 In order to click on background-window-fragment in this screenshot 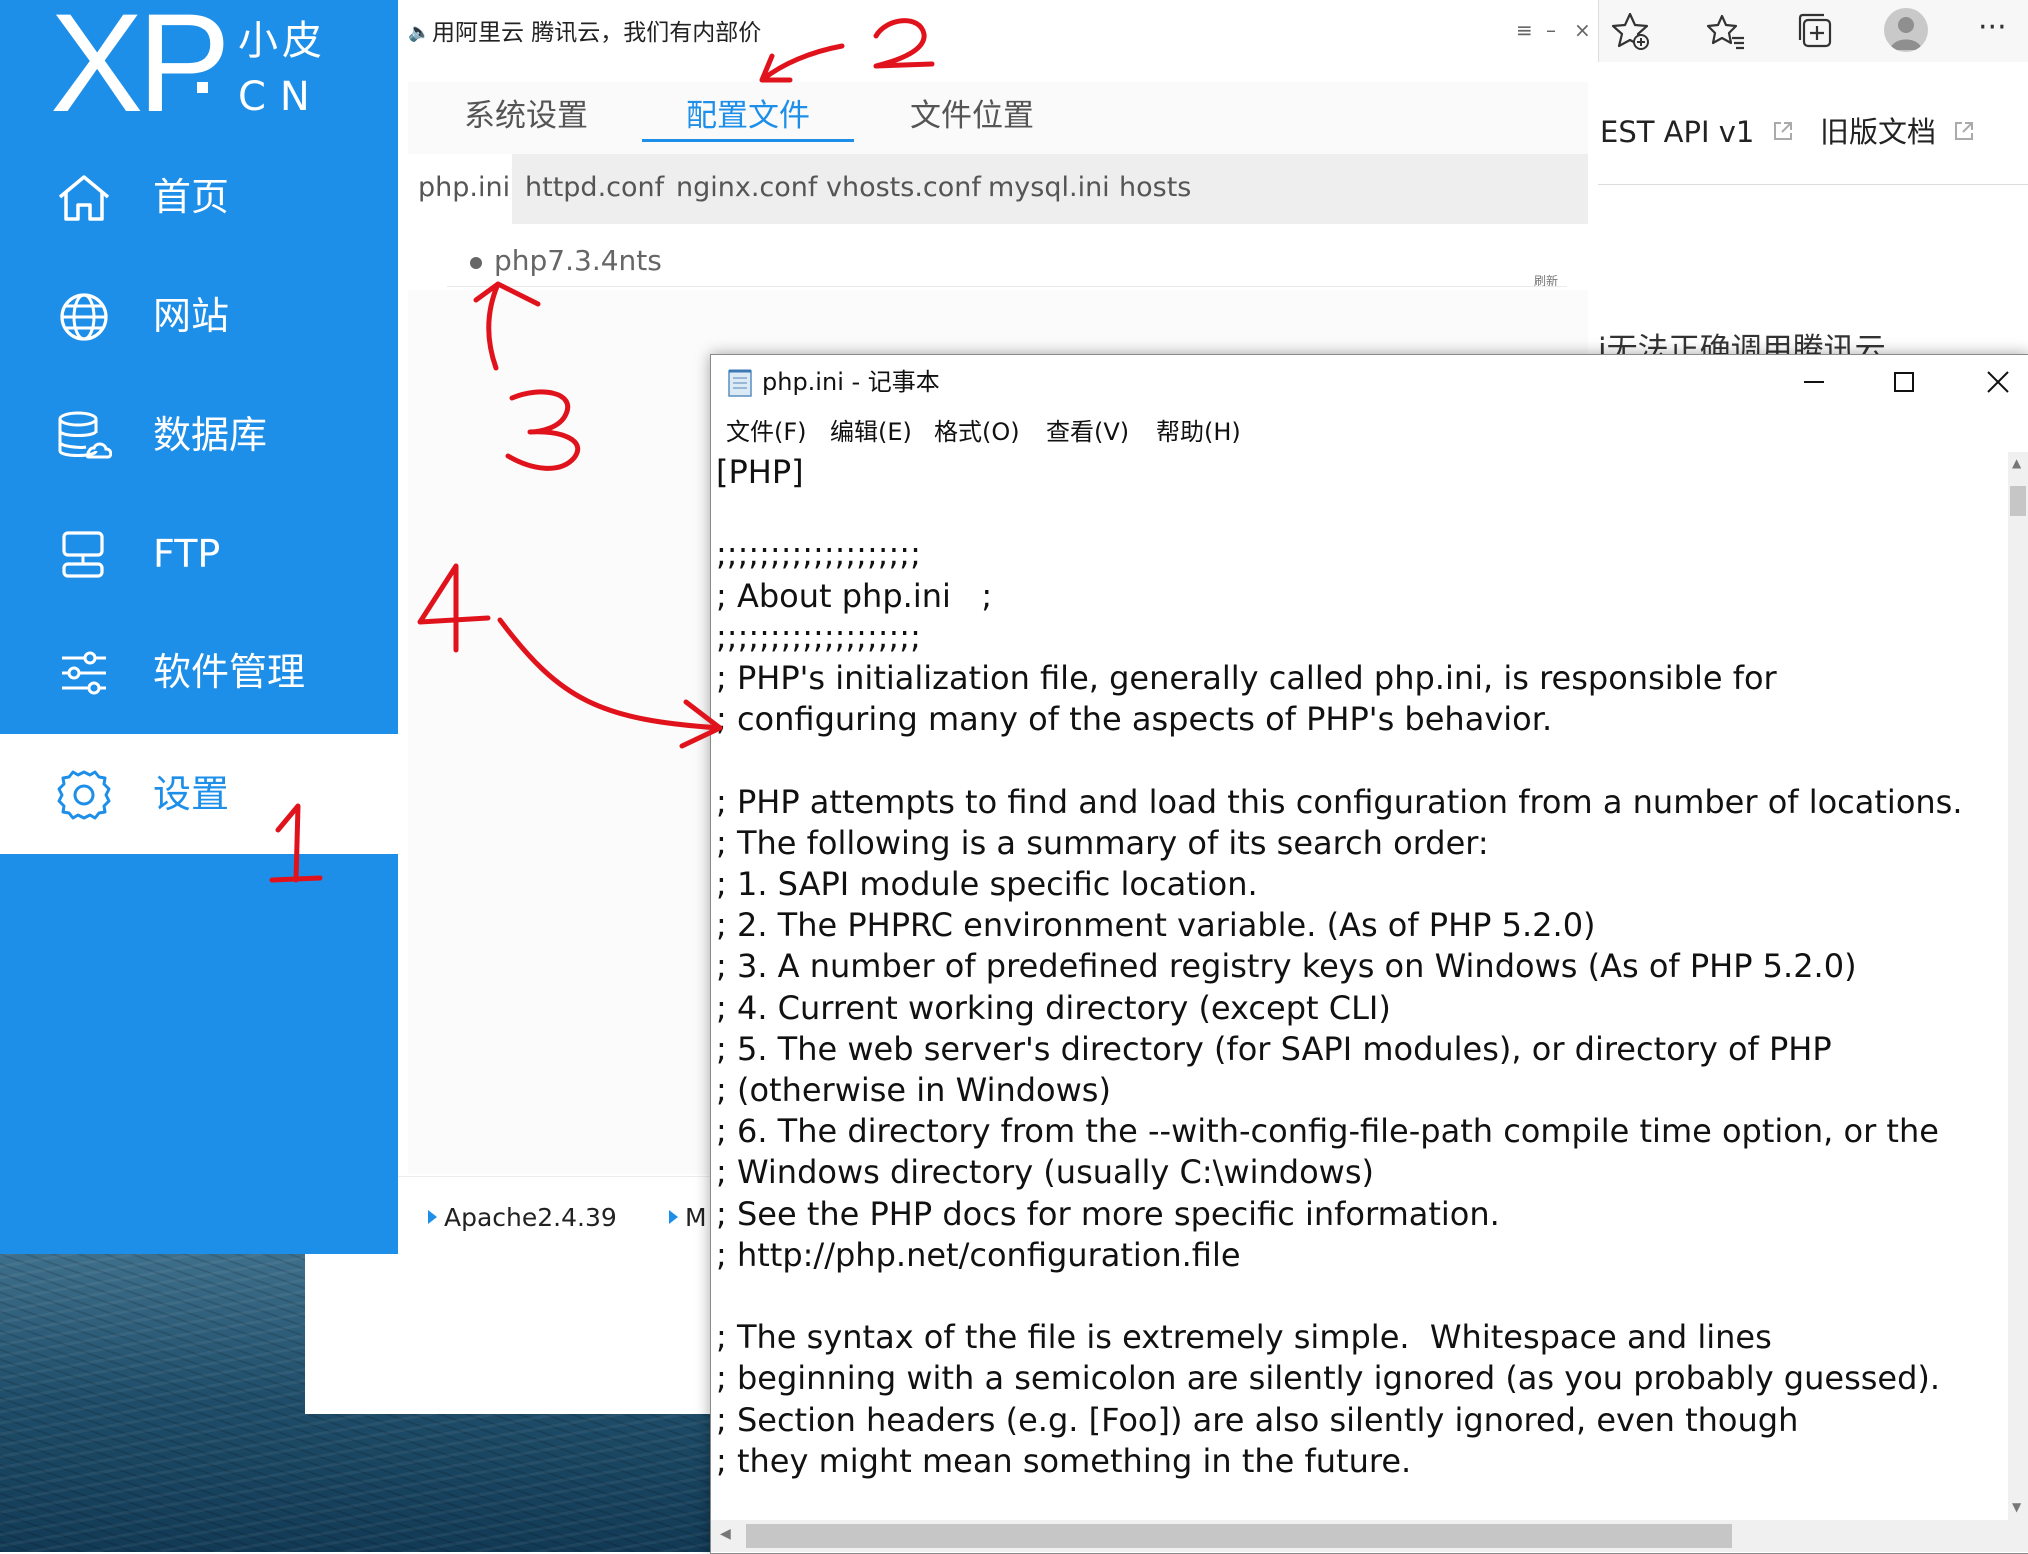, I will do `click(510, 1333)`.